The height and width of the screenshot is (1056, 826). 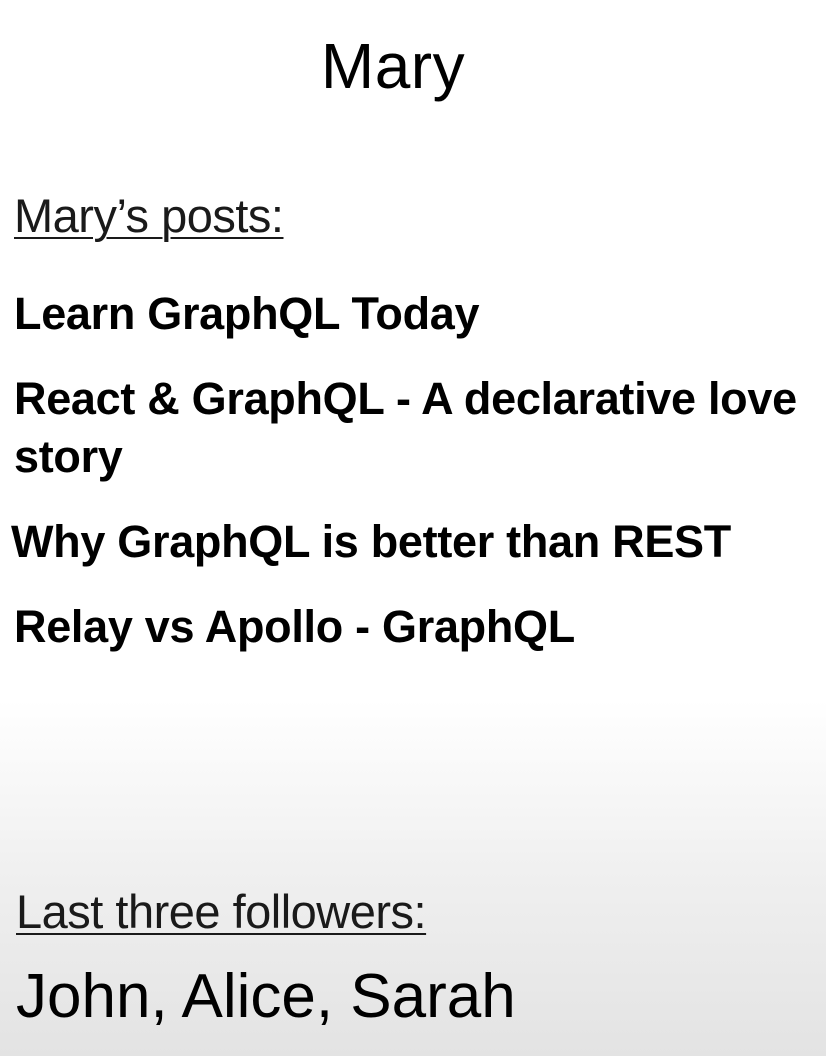 What do you see at coordinates (393, 66) in the screenshot?
I see `profile-name: Mary` at bounding box center [393, 66].